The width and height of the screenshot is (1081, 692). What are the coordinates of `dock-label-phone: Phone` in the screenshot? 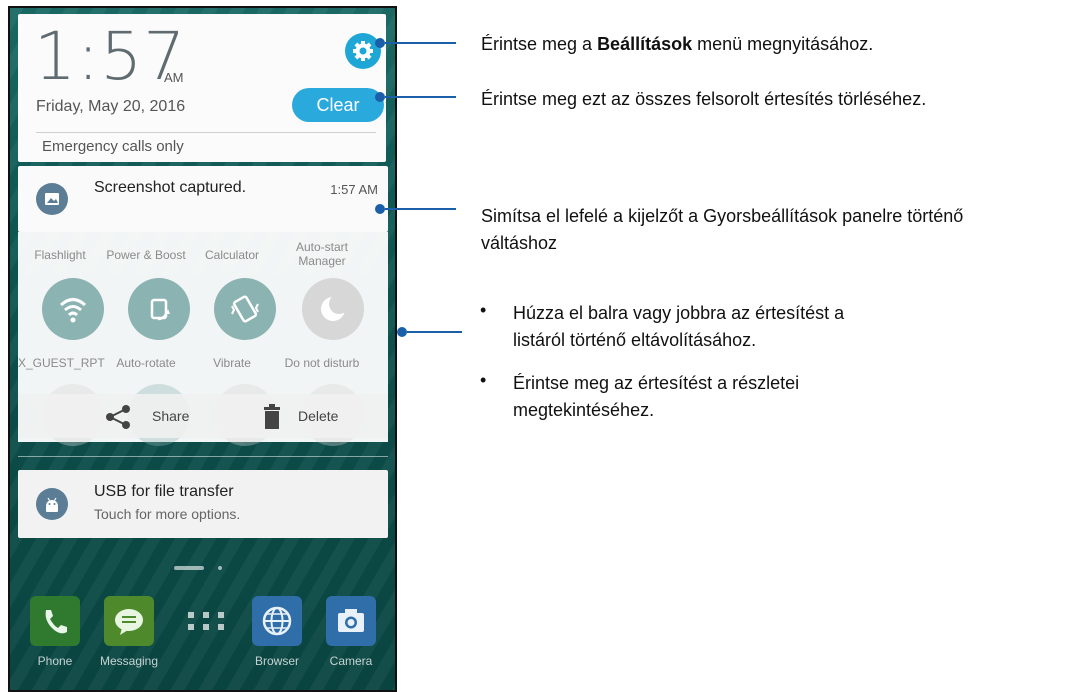 It's located at (55, 661).